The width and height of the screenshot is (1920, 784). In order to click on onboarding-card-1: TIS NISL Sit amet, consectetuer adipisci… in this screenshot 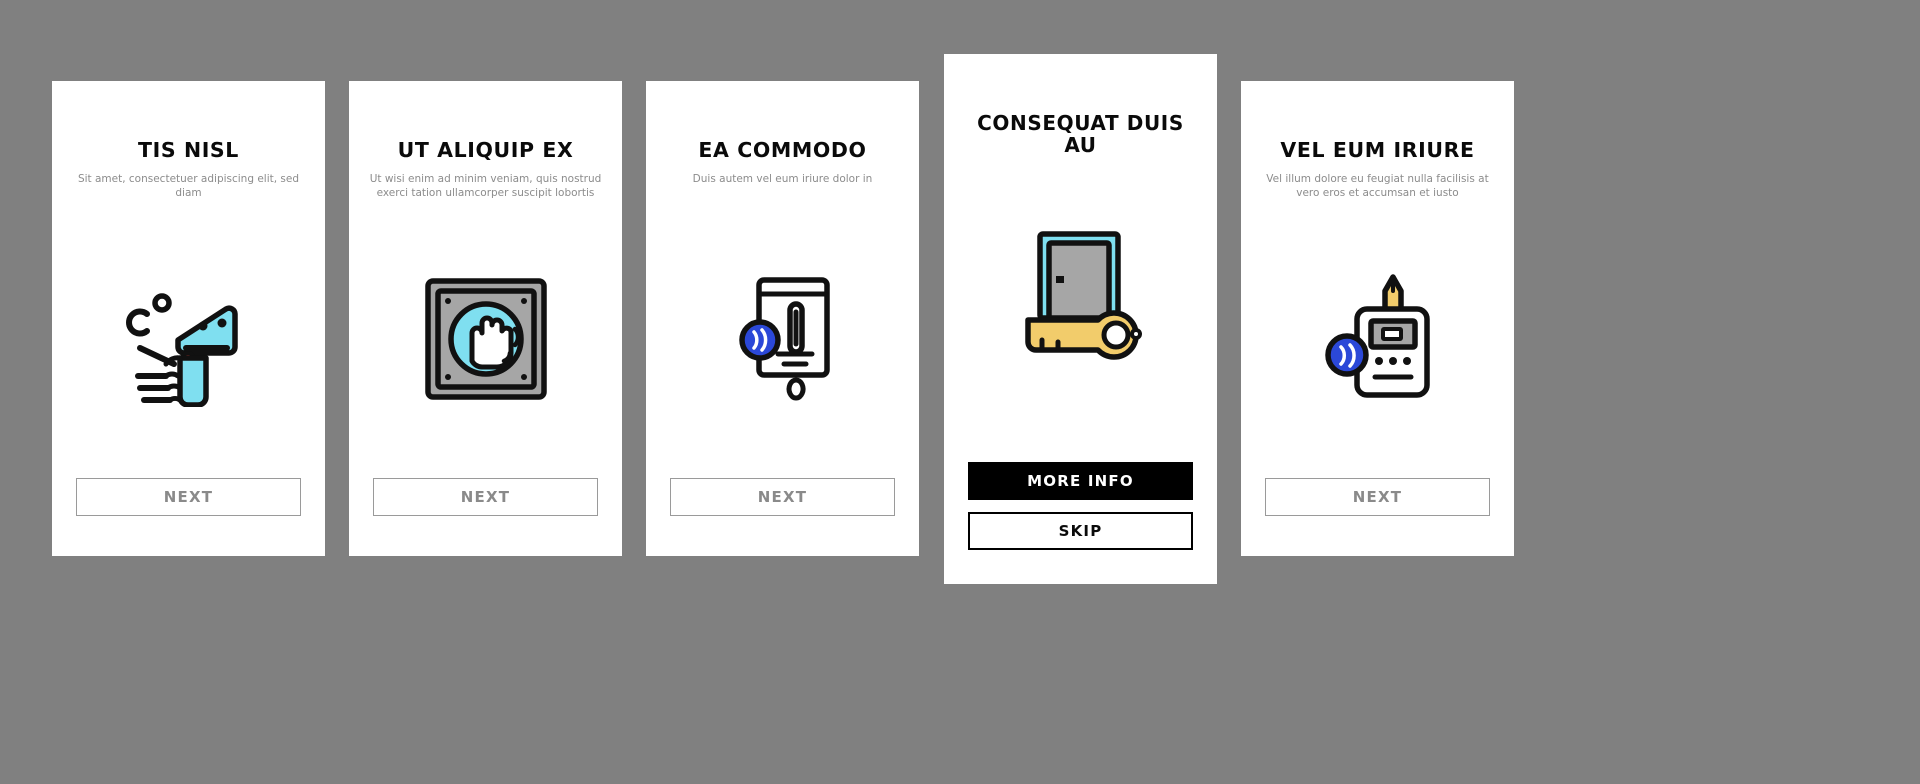, I will do `click(188, 318)`.